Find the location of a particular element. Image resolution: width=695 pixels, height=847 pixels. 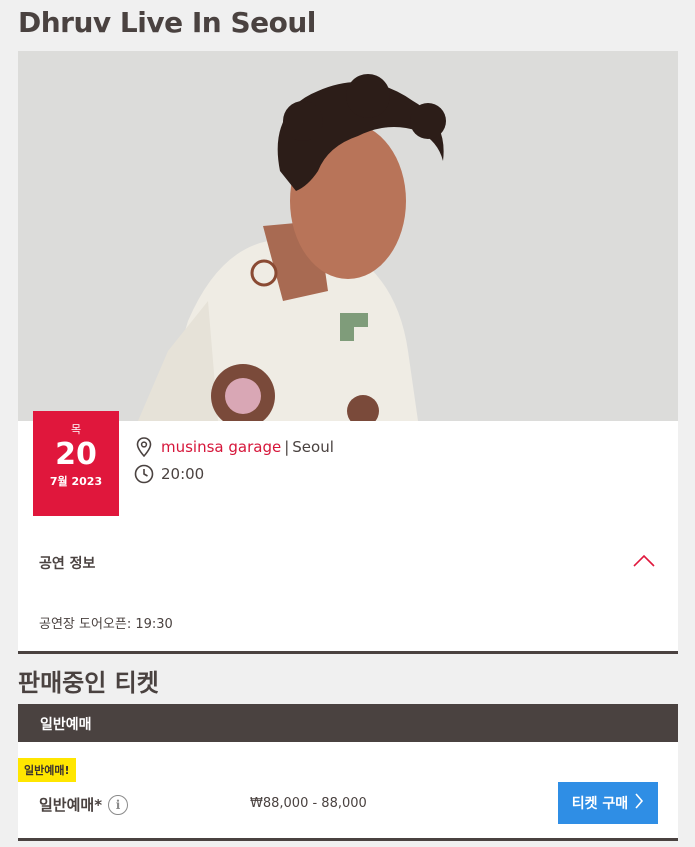

location-pin-icon is located at coordinates (144, 447).